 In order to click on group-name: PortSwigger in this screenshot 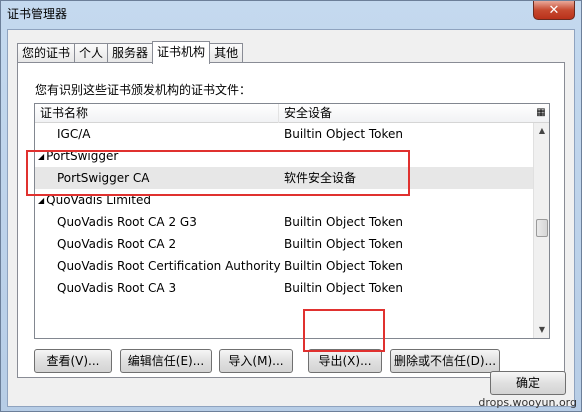, I will do `click(82, 156)`.